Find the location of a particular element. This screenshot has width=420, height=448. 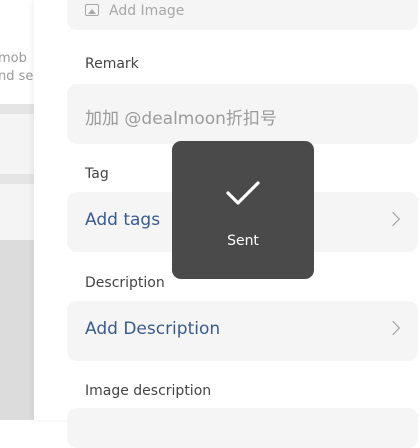

background-text-line-1: mob is located at coordinates (13, 58).